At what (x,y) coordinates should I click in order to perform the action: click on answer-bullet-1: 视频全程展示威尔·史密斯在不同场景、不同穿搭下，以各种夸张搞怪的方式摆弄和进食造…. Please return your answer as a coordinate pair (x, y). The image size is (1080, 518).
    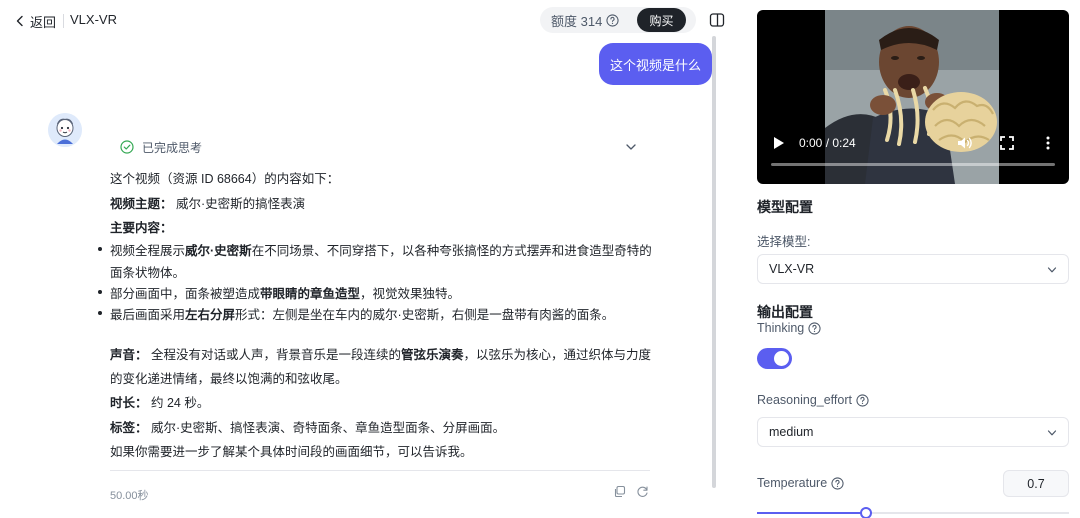
    Looking at the image, I should click on (375, 249).